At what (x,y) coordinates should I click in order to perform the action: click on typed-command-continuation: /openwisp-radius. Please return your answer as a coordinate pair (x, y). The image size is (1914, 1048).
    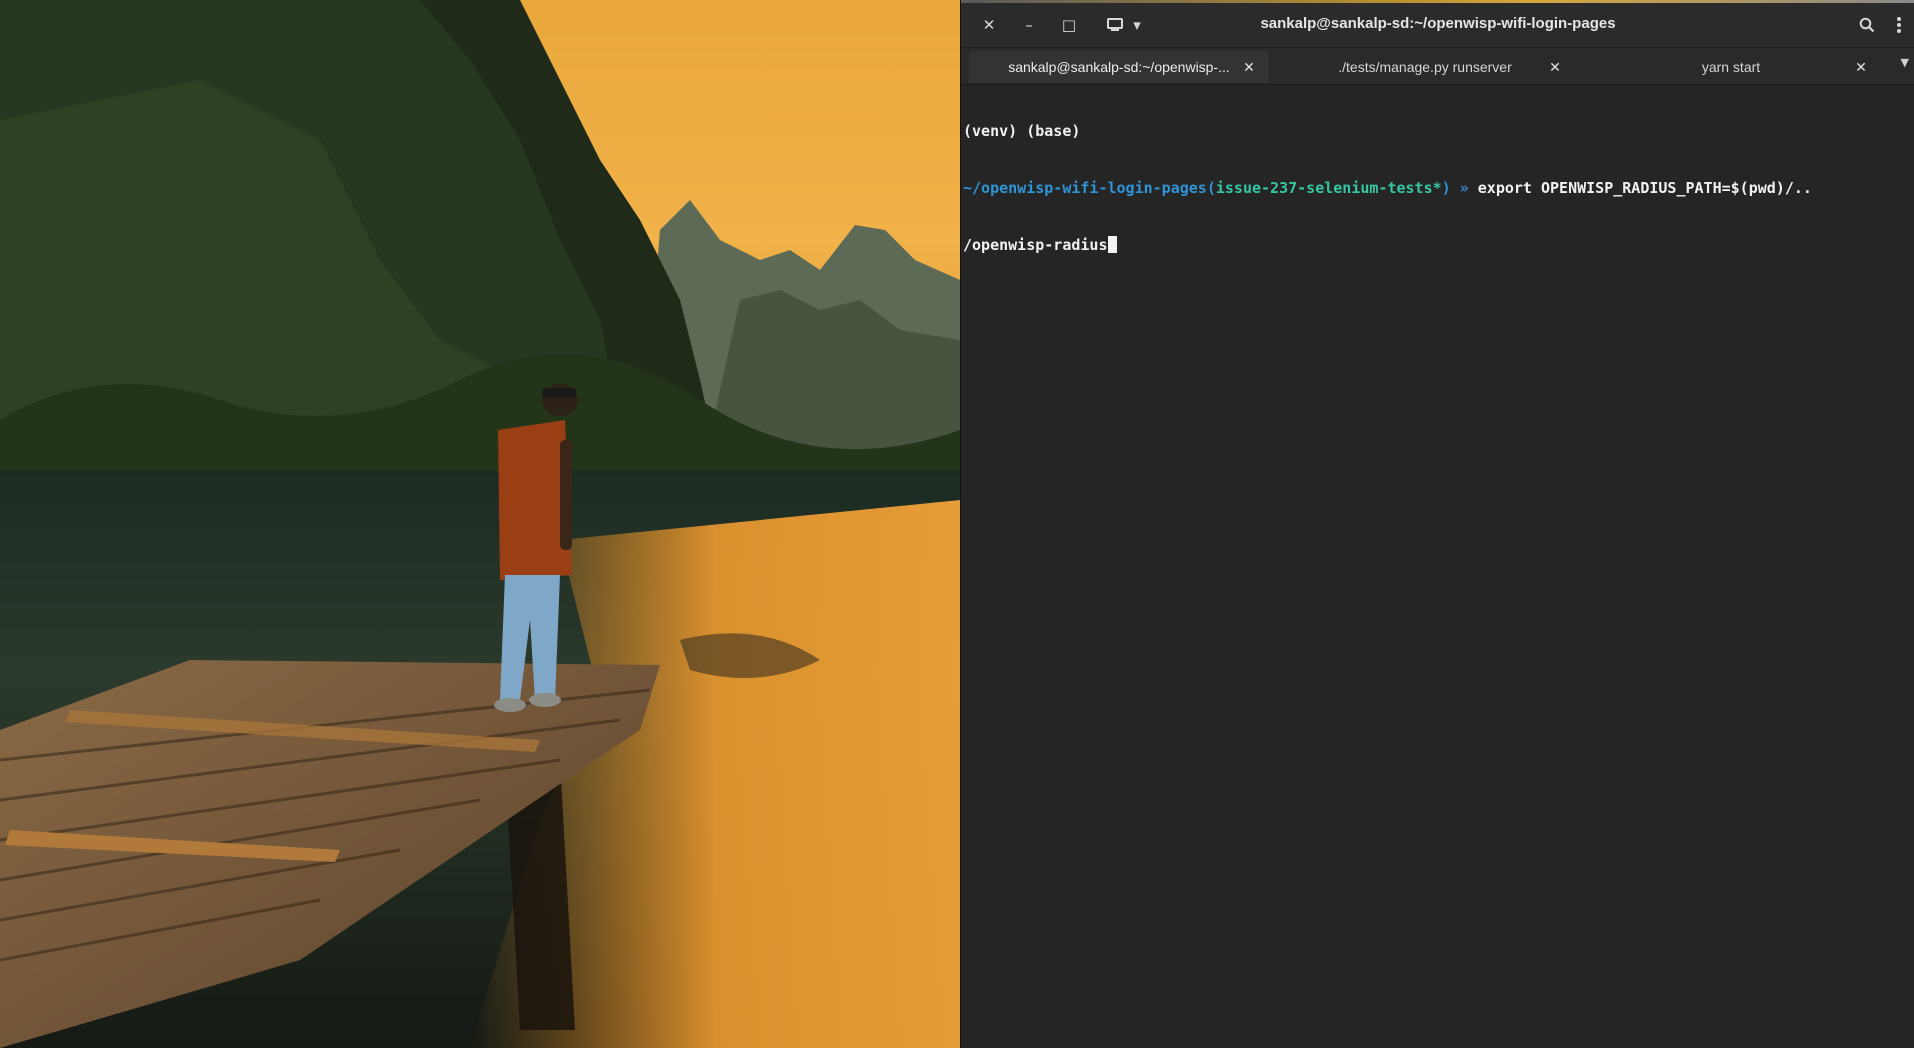
    Looking at the image, I should click on (1035, 245).